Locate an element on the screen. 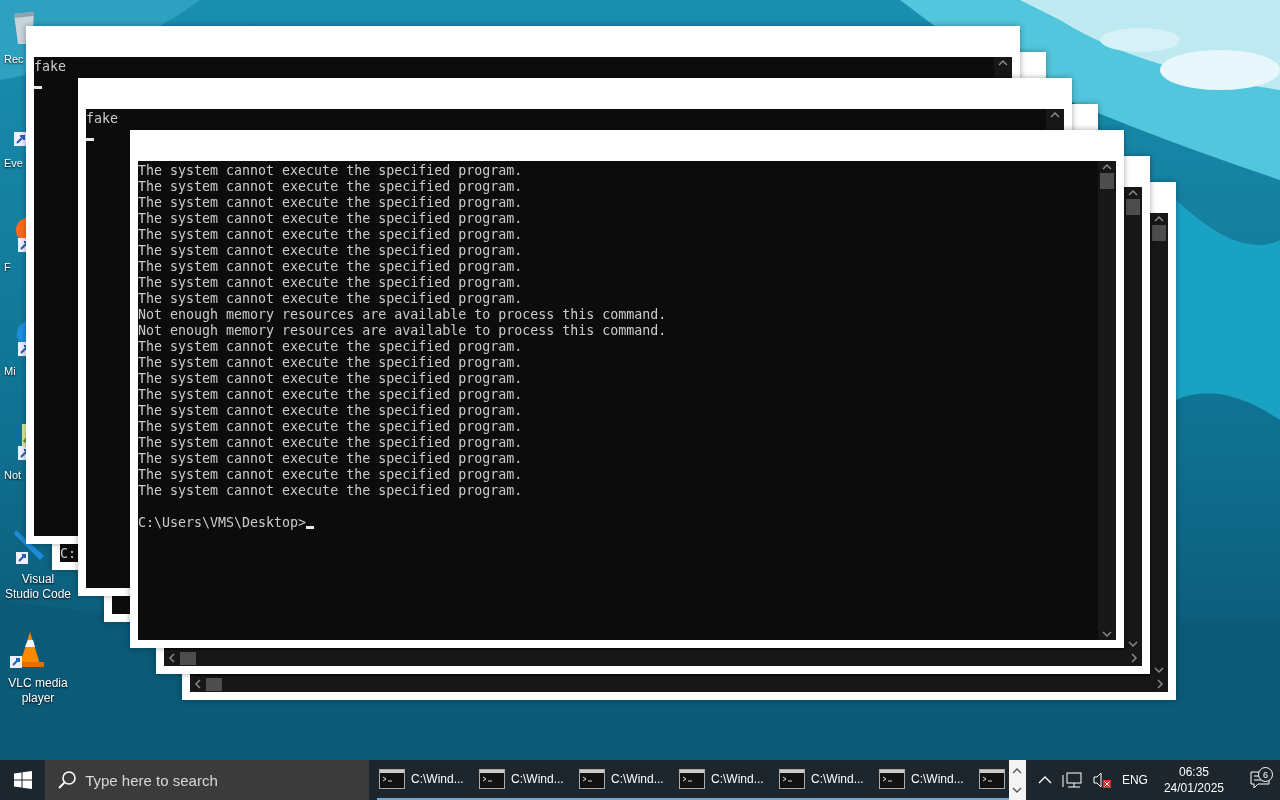  chevron-up-icon is located at coordinates (1017, 770).